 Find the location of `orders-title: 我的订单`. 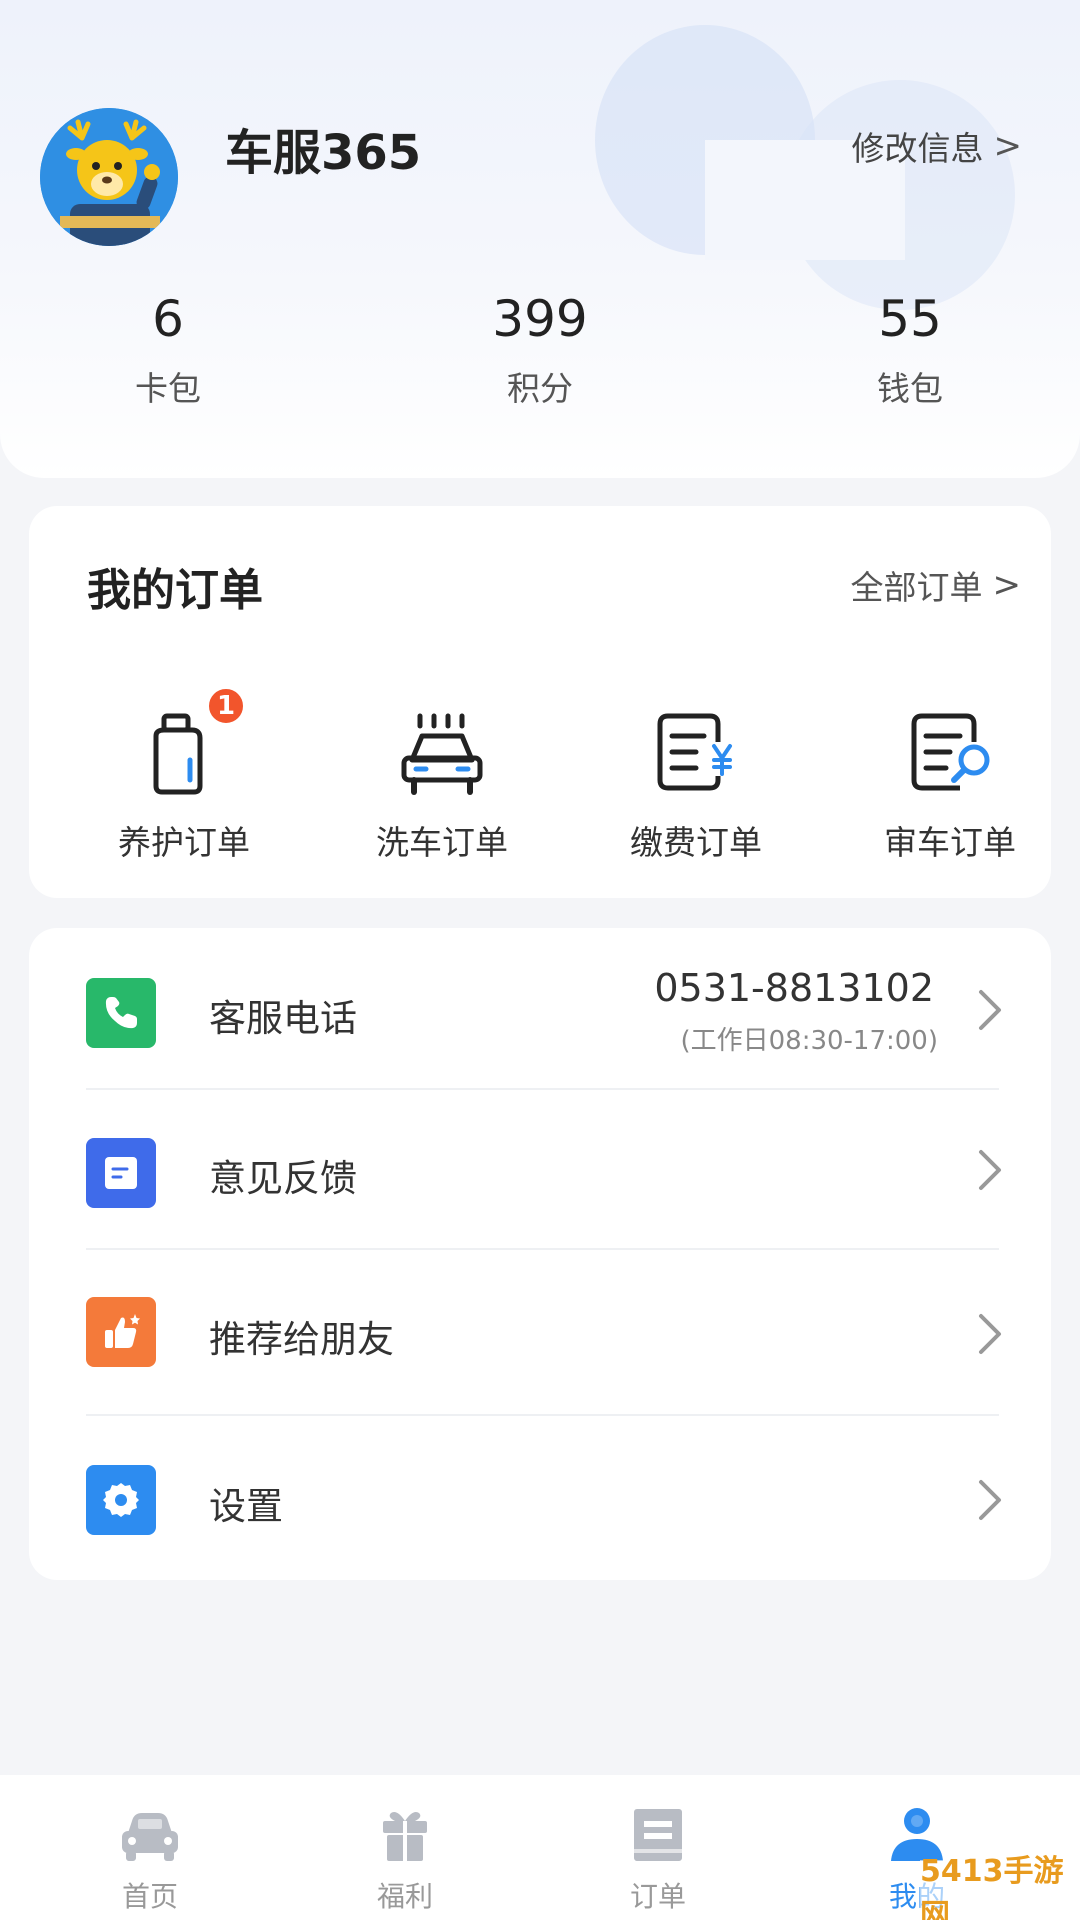

orders-title: 我的订单 is located at coordinates (175, 590).